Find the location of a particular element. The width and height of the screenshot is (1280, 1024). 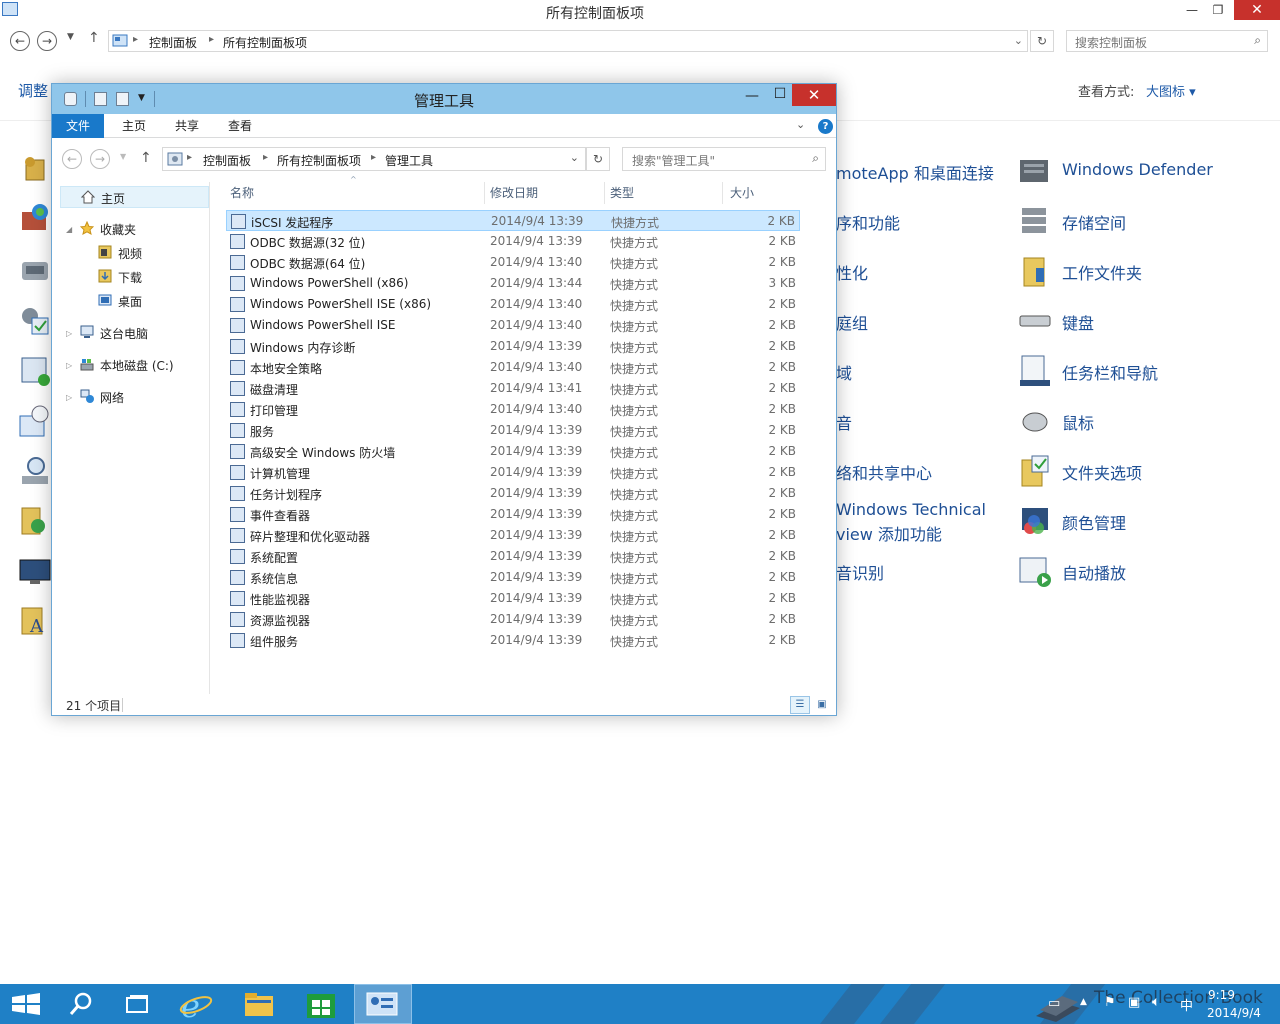

file-row: 计算机管理 2014/9/4 13:39 快捷方式 2 KB is located at coordinates (513, 472).